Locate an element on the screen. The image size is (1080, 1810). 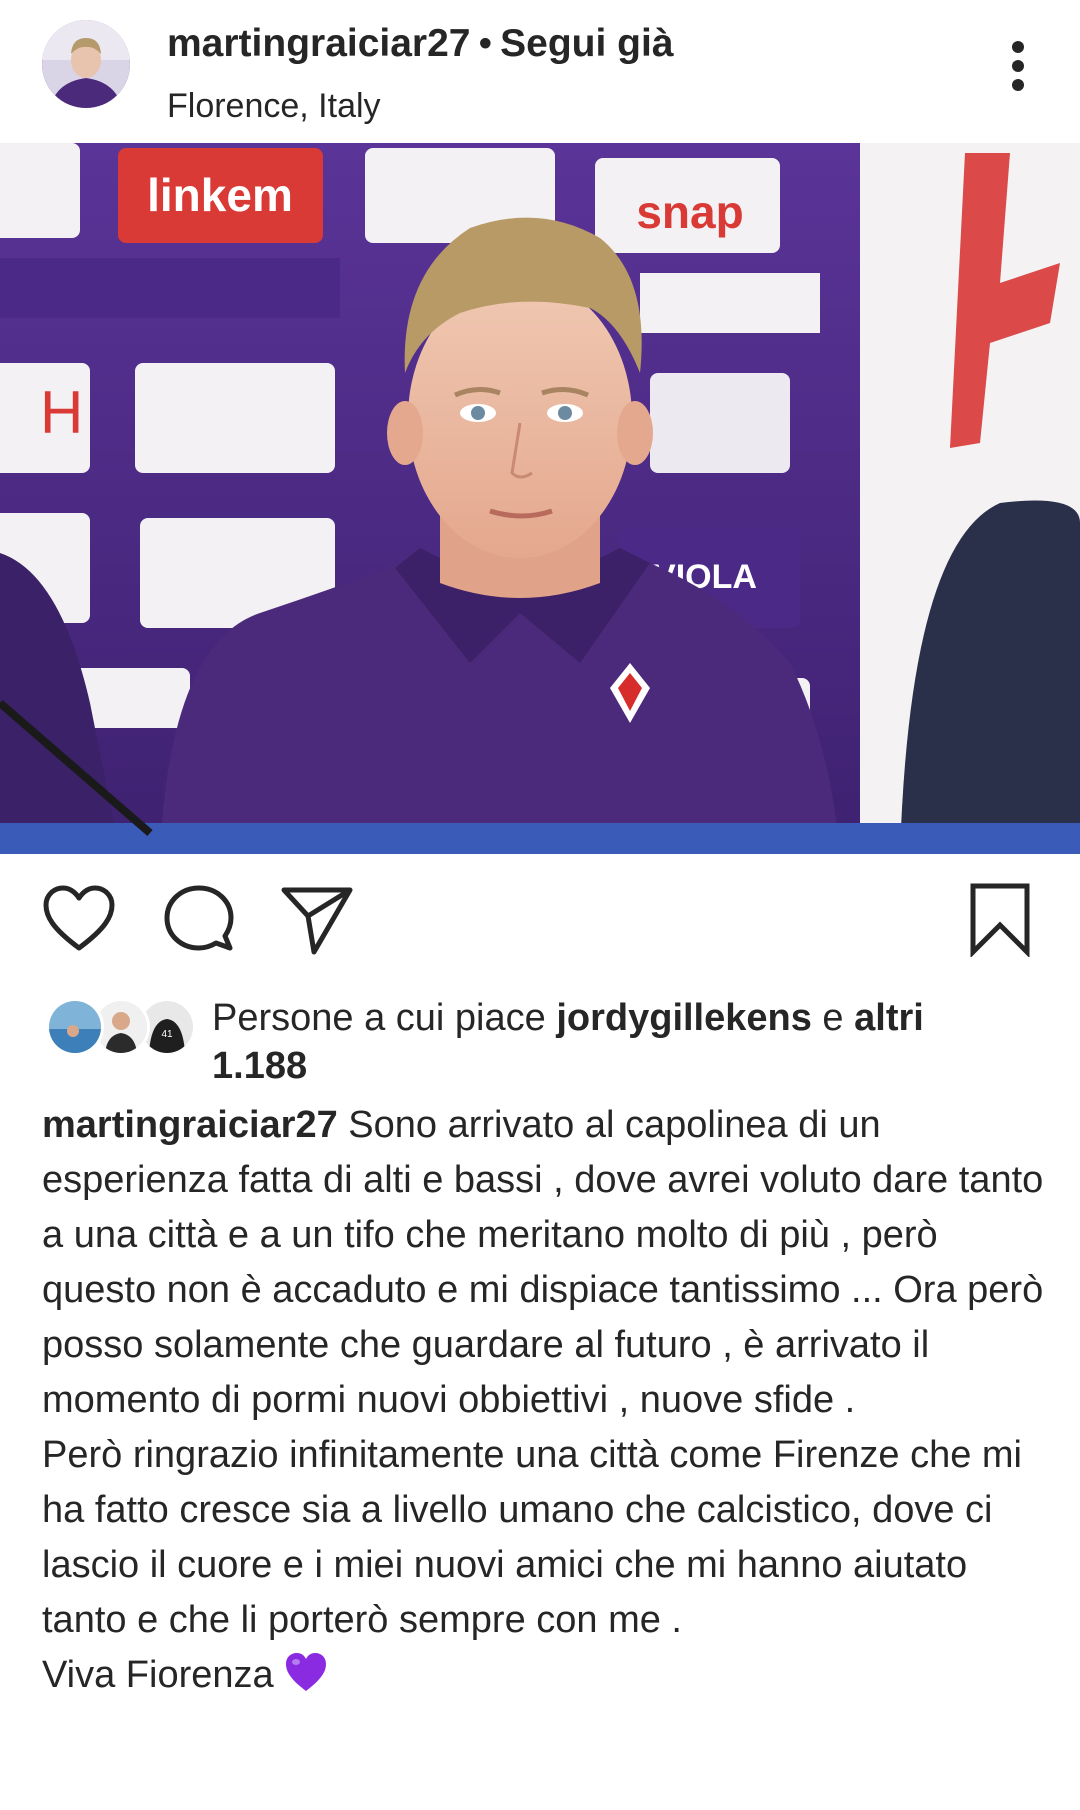
svg-text: H is located at coordinates (61, 412).